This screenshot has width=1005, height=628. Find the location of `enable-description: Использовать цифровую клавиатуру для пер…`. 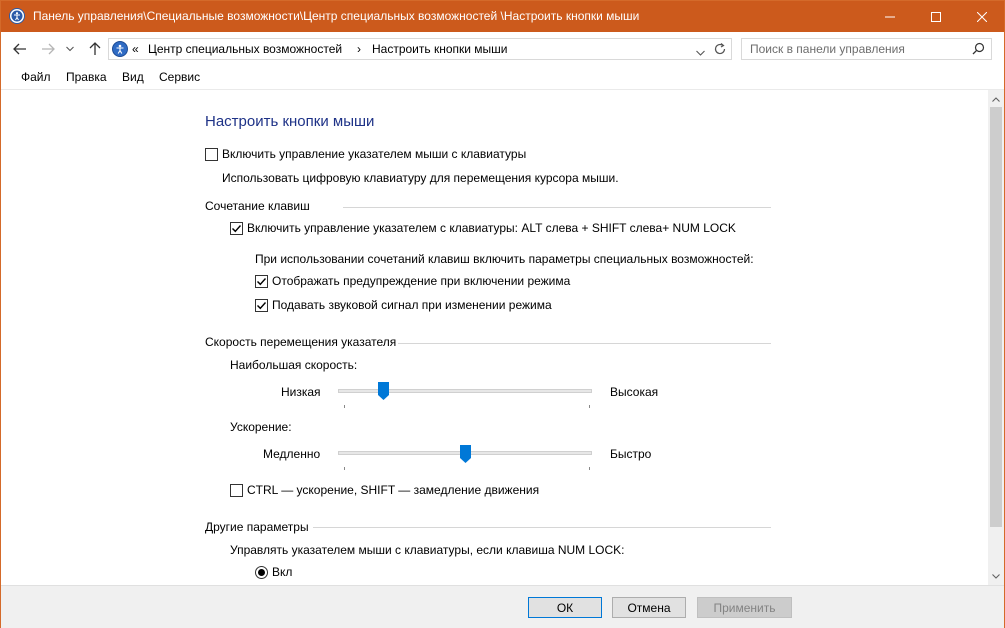

enable-description: Использовать цифровую клавиатуру для пер… is located at coordinates (420, 178).